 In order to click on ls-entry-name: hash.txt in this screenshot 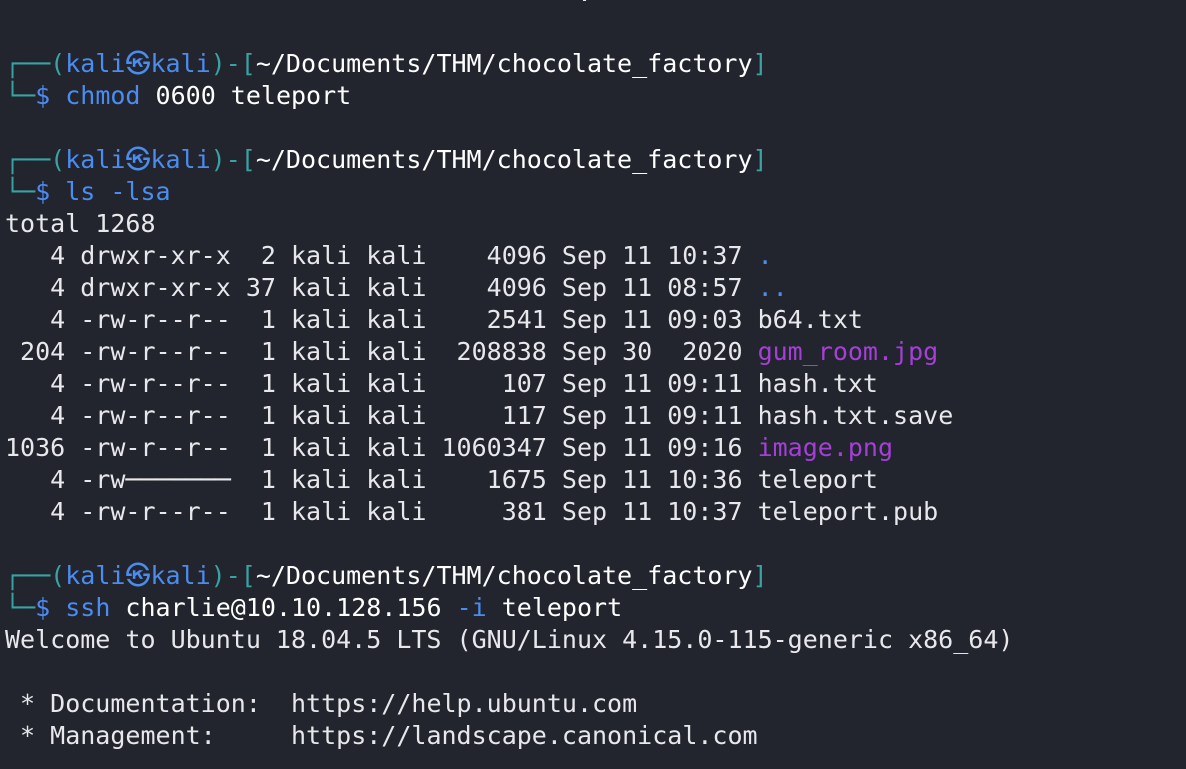, I will do `click(817, 383)`.